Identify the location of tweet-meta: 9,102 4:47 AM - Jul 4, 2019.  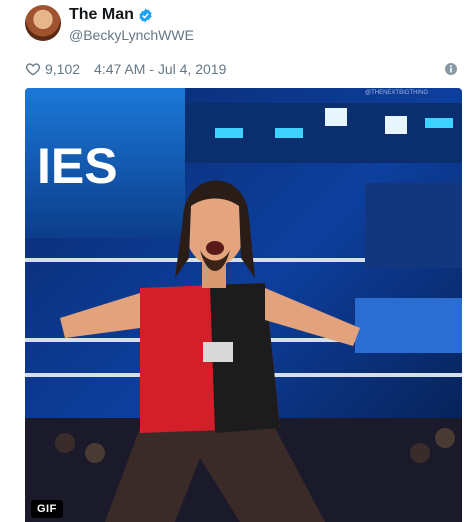
(125, 69).